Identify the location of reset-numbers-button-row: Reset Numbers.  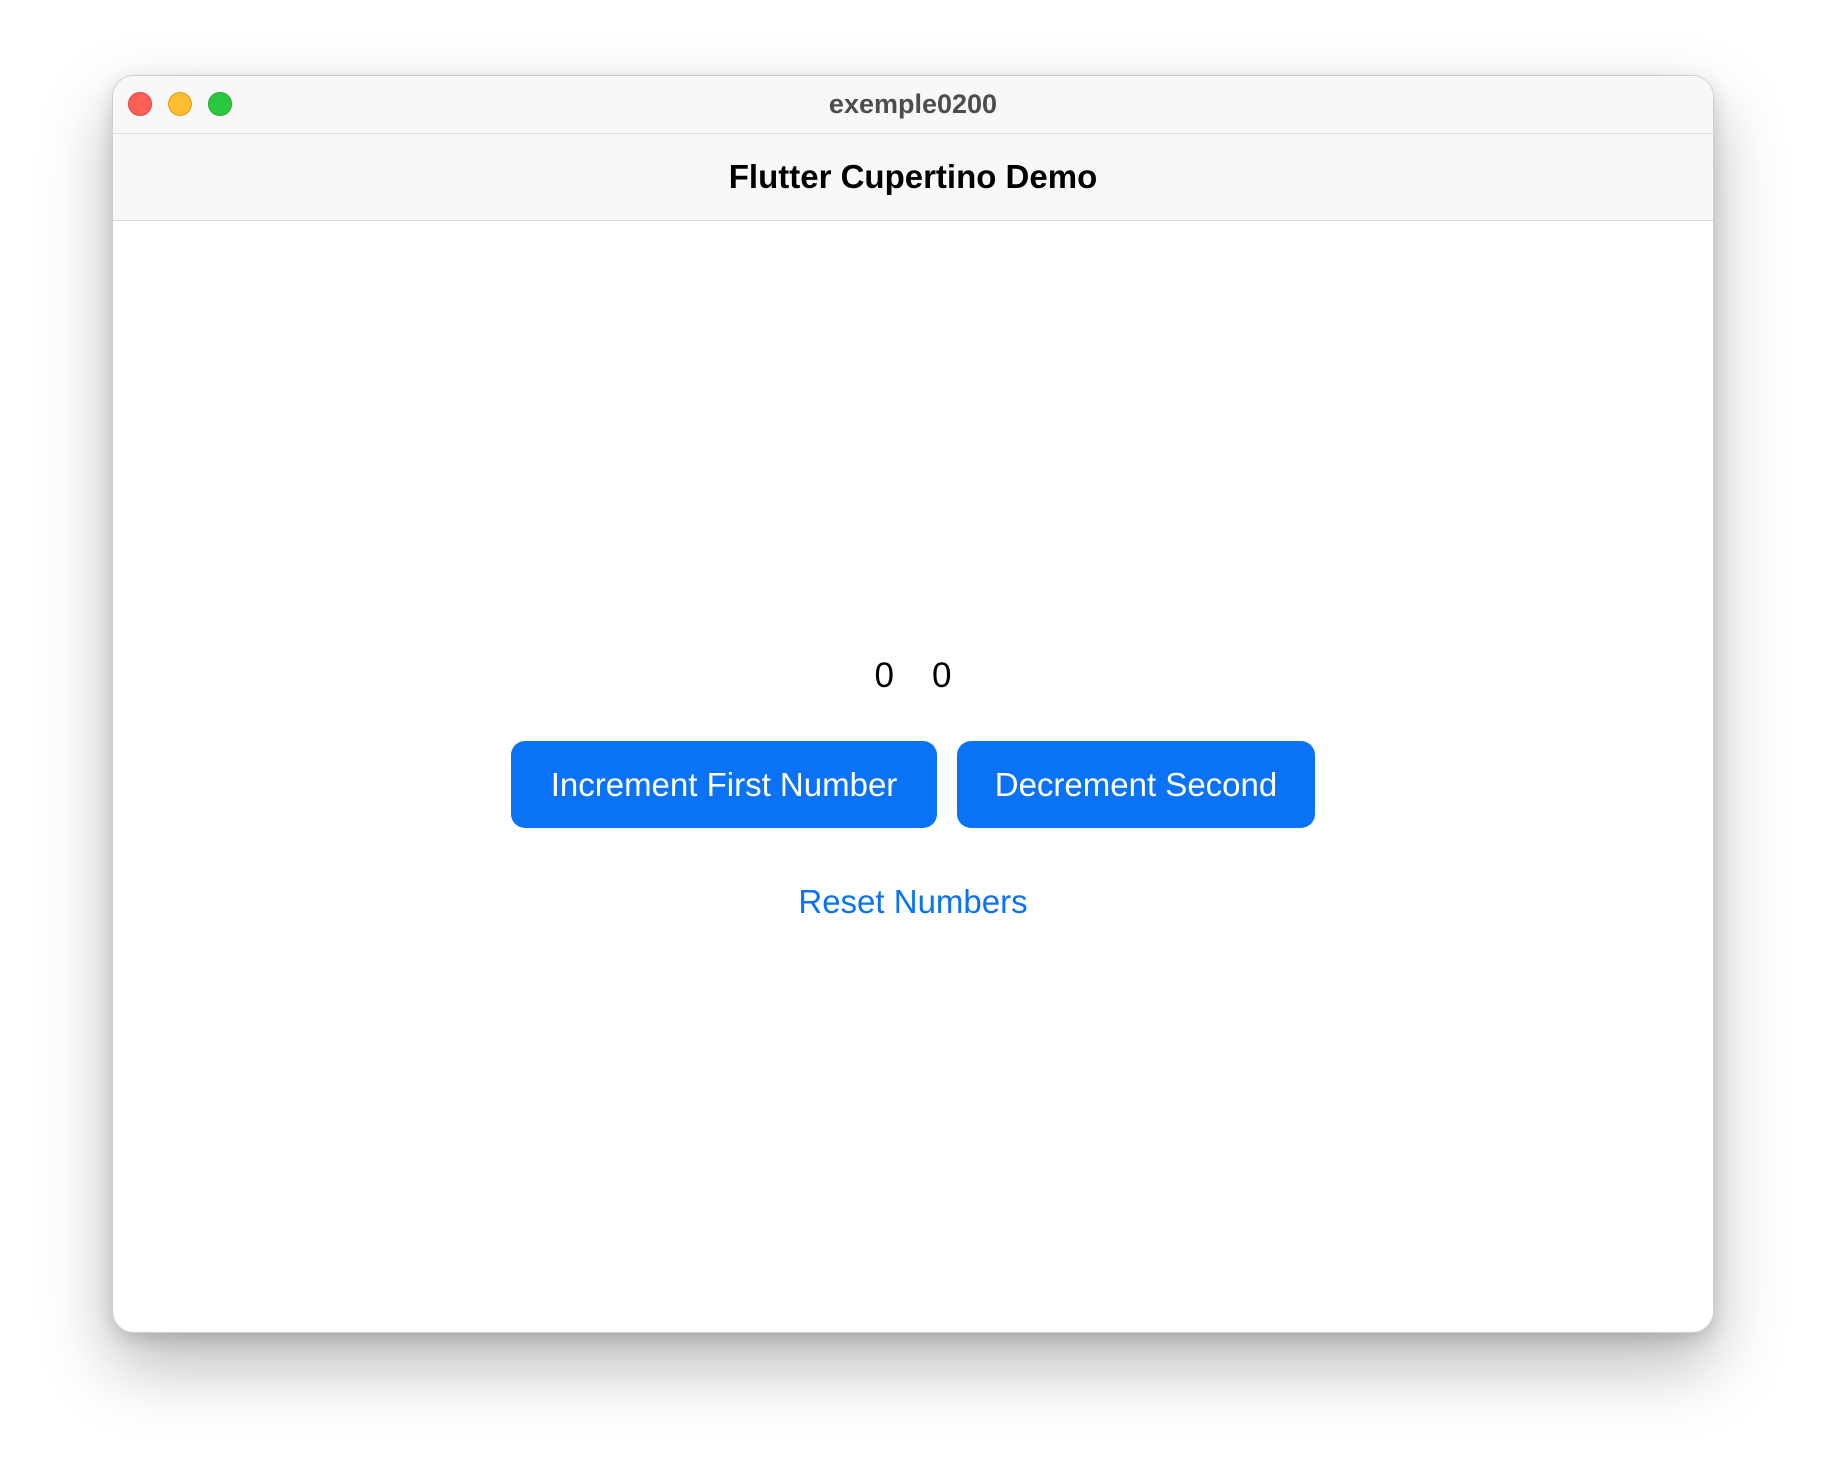
(913, 902).